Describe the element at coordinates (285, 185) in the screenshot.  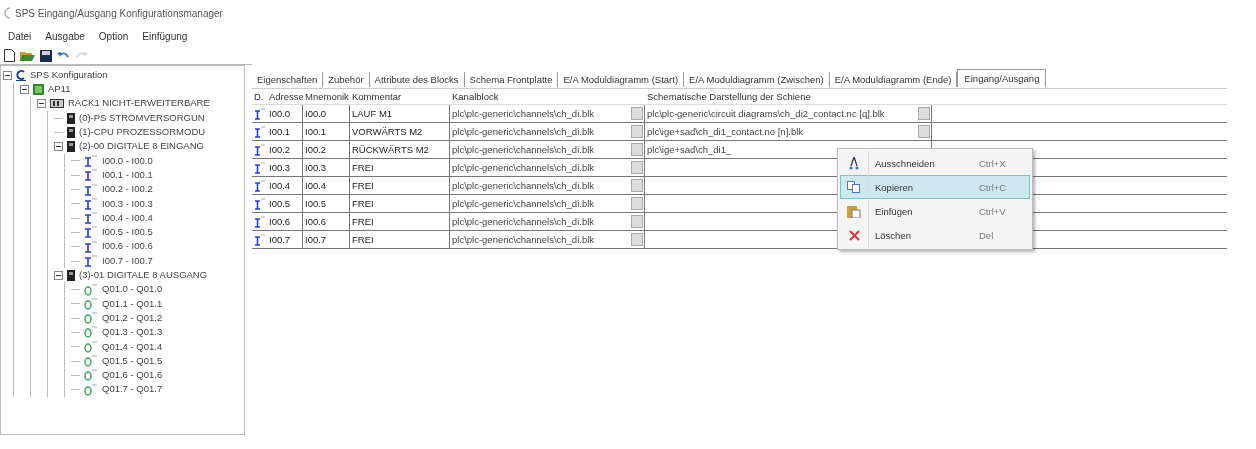
I see `table-cell: I00.4` at that location.